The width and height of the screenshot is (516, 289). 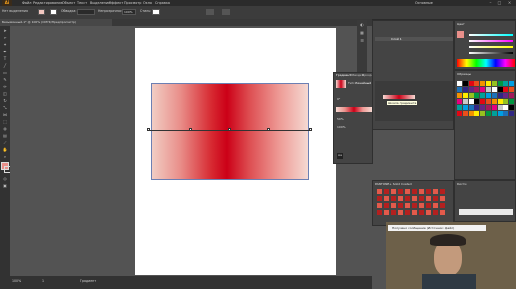 I want to click on paintbrush-icon: ✎, so click(x=5, y=79).